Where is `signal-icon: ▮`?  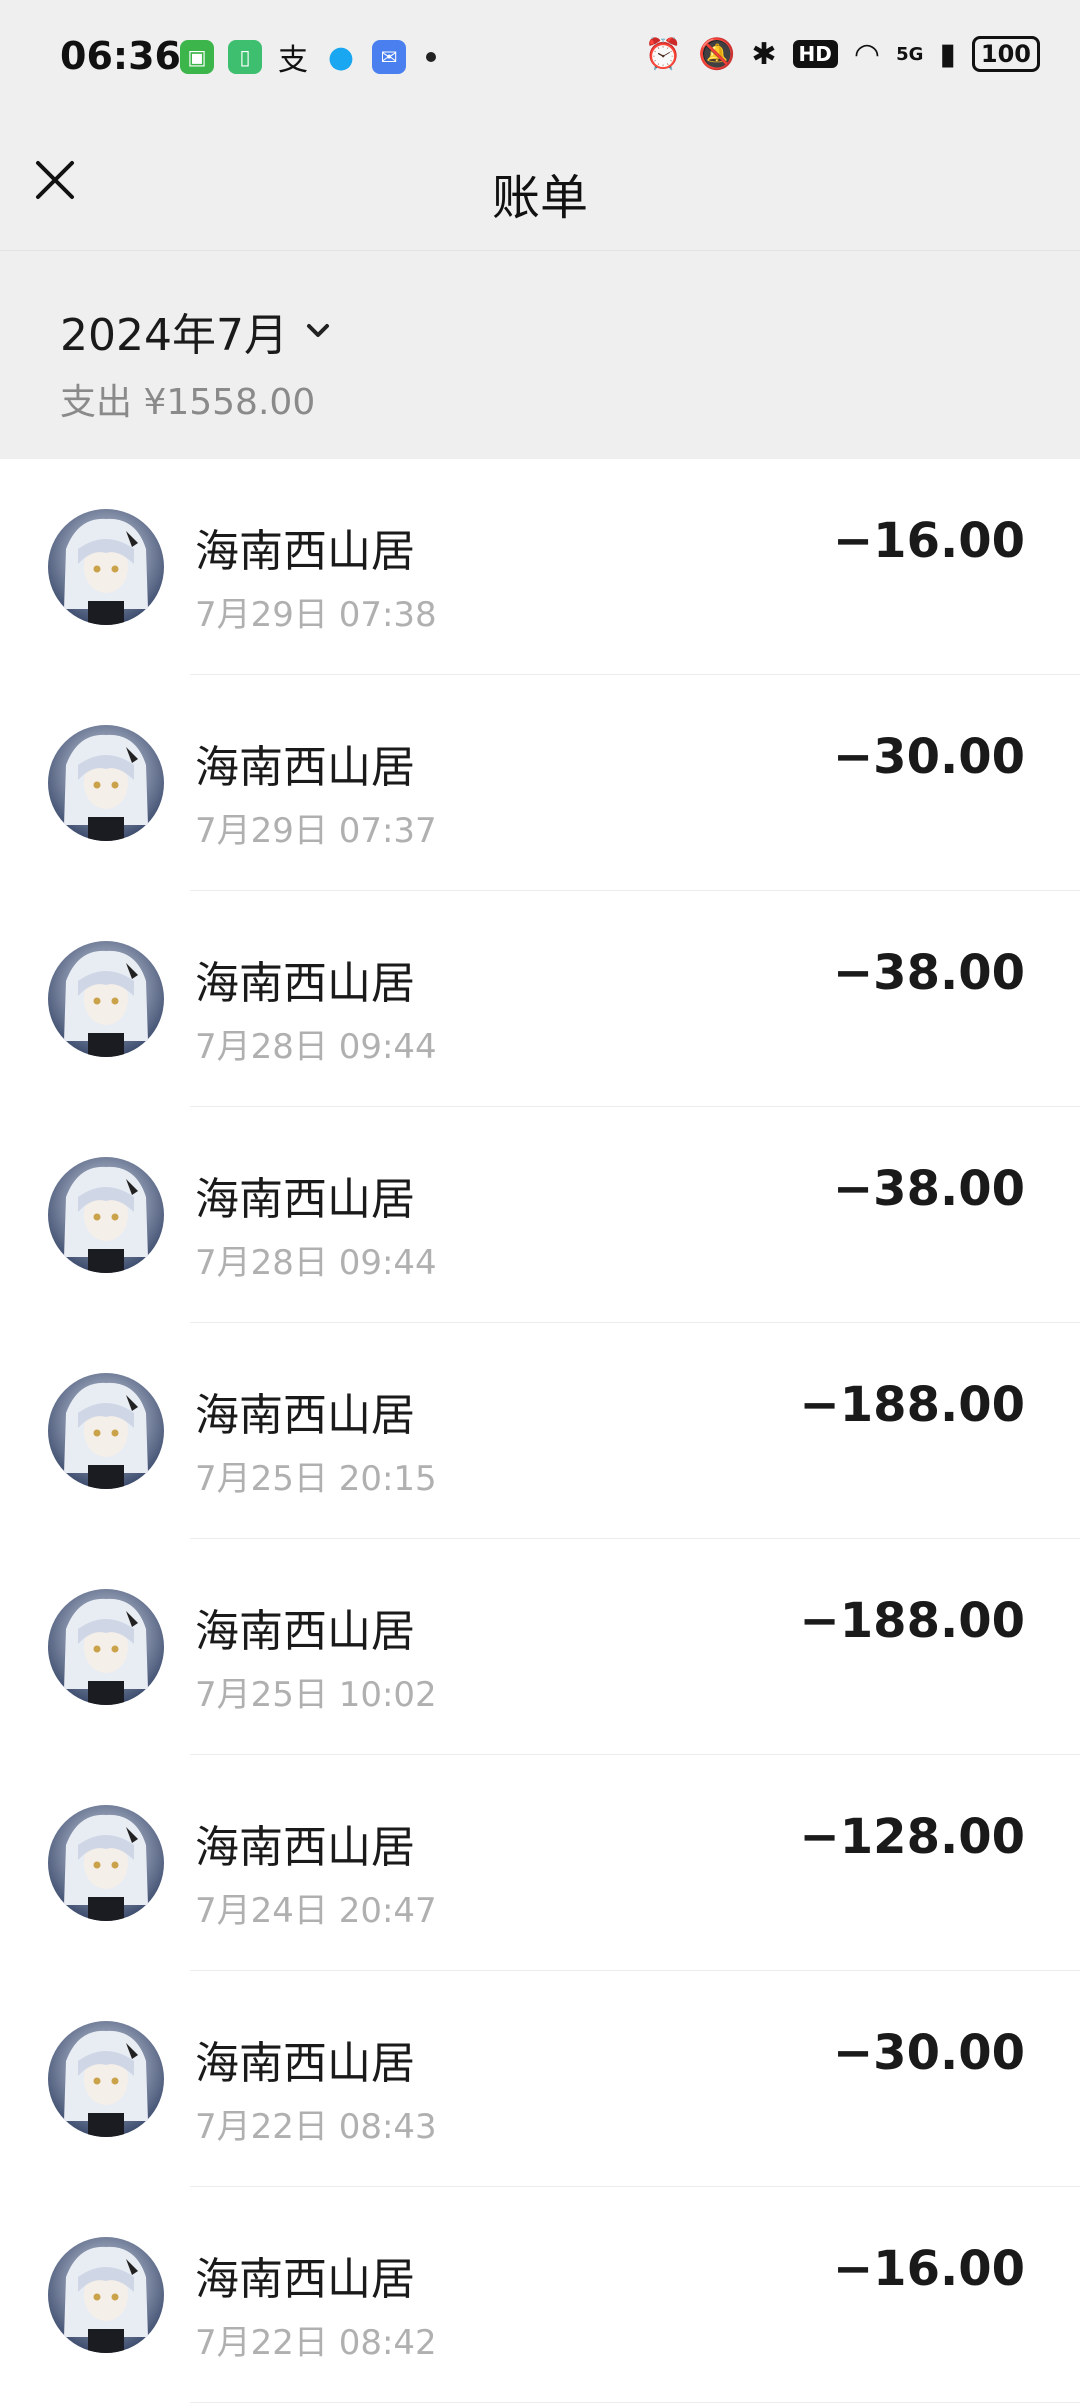
signal-icon: ▮ is located at coordinates (947, 54).